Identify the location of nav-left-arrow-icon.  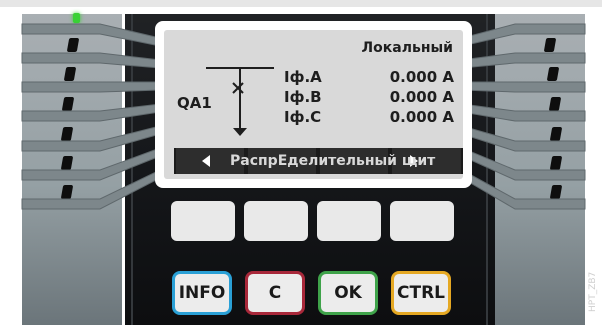
(206, 161).